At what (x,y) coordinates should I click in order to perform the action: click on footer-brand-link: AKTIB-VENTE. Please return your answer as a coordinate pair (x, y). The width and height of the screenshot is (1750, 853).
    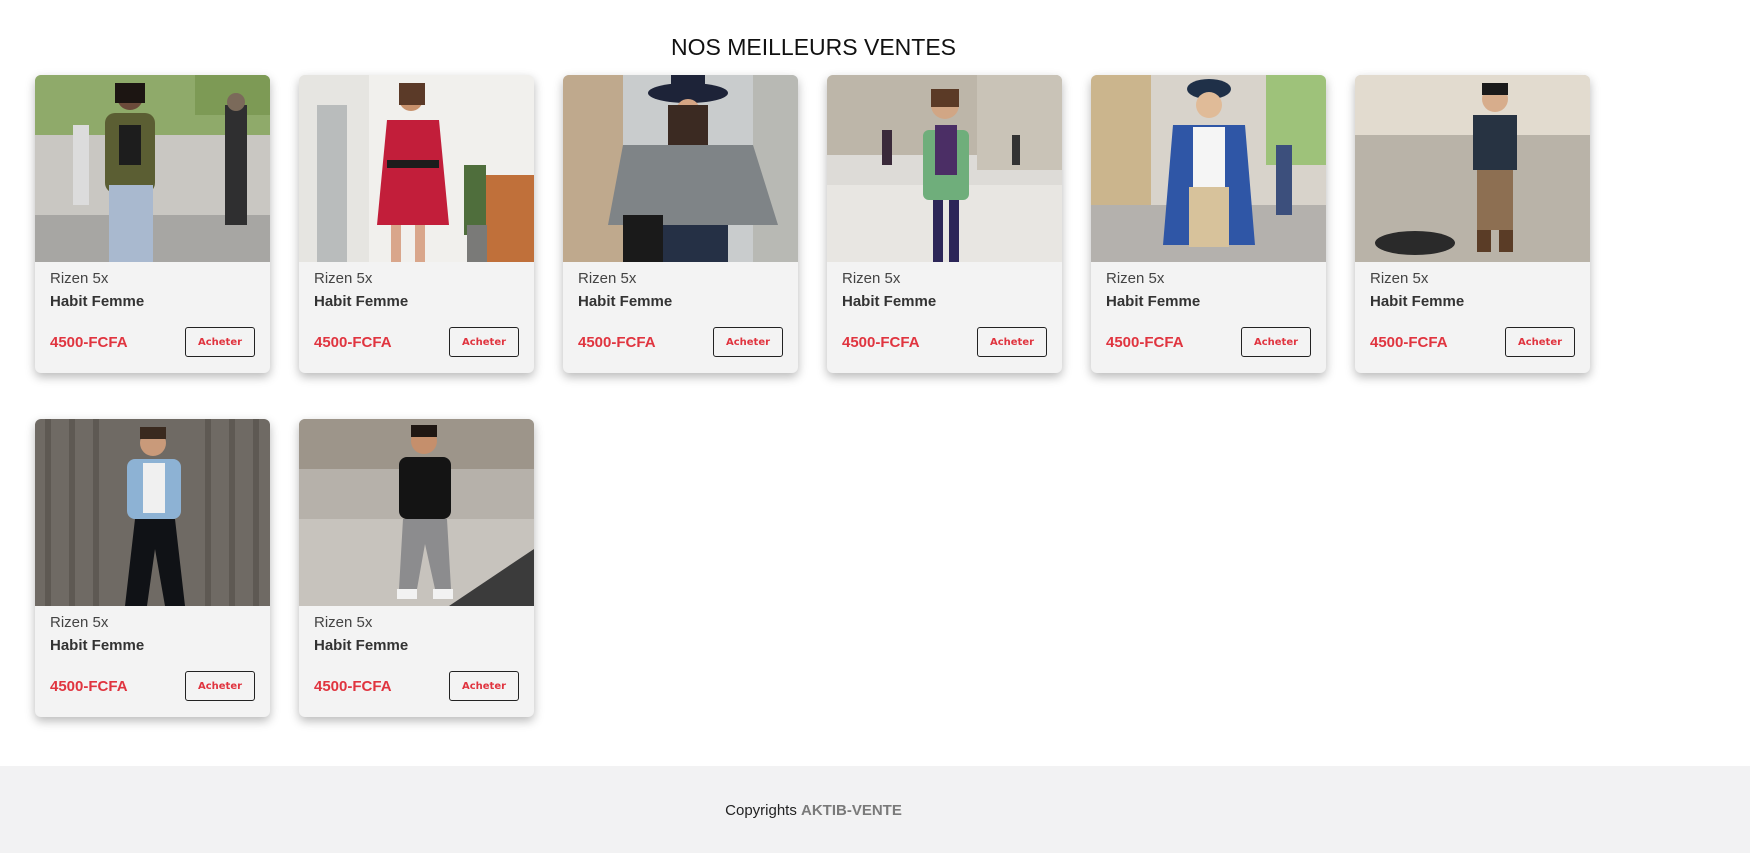
    Looking at the image, I should click on (851, 810).